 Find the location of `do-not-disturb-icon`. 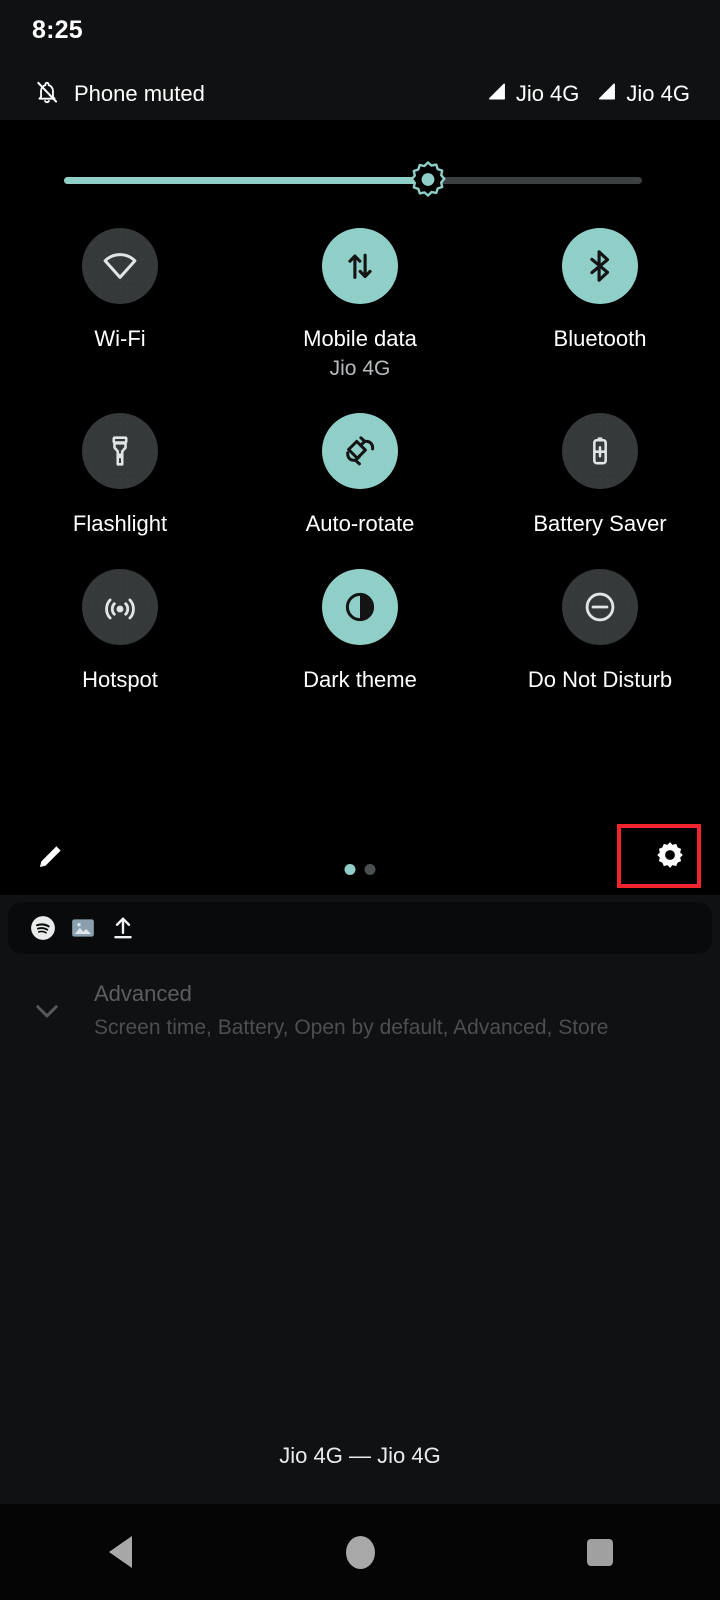

do-not-disturb-icon is located at coordinates (600, 607).